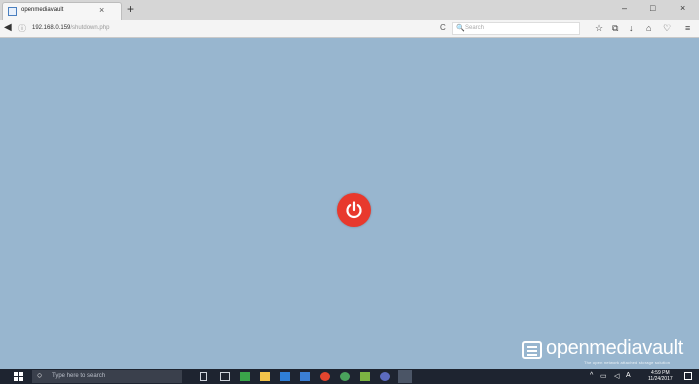 This screenshot has width=699, height=384. I want to click on tab-strip: openmediavault × + – □ ×, so click(349, 10).